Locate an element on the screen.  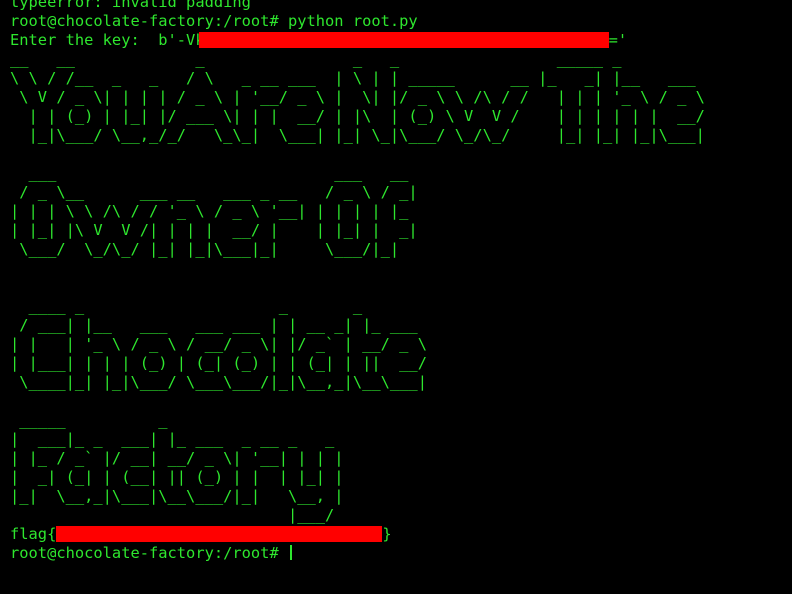
prompt-line: root@chocolate-factory:/root# is located at coordinates (371, 553).